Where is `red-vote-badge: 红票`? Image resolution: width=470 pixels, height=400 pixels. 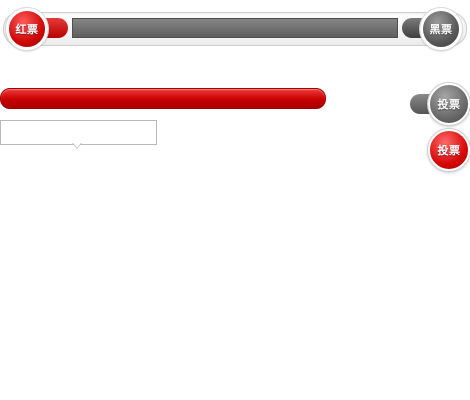 red-vote-badge: 红票 is located at coordinates (27, 29).